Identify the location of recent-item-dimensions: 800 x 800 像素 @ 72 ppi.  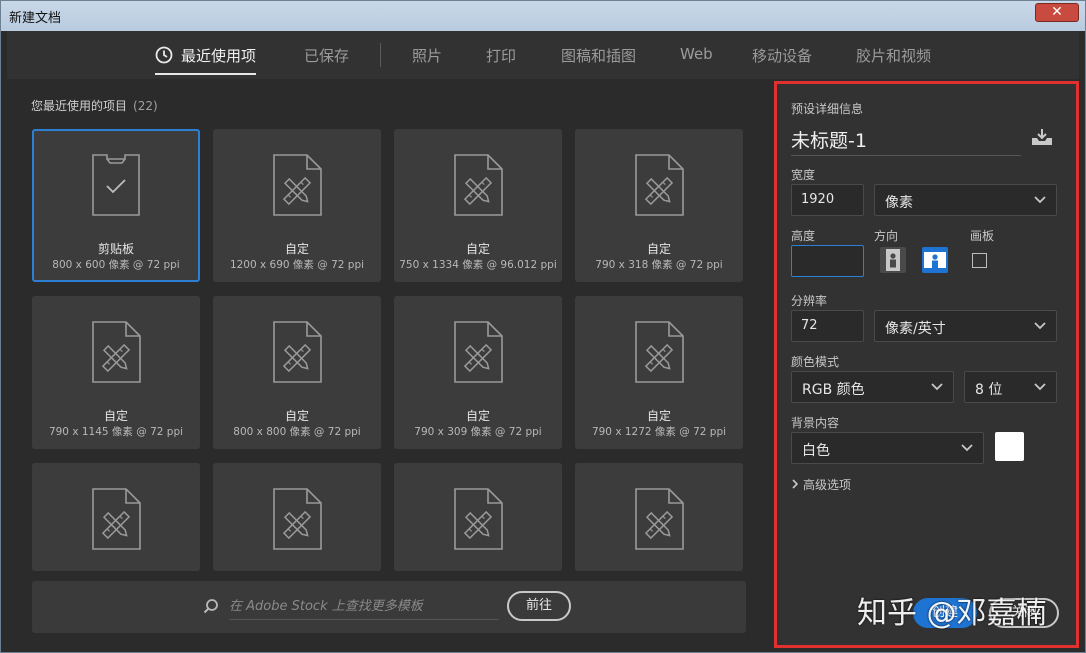
(297, 432).